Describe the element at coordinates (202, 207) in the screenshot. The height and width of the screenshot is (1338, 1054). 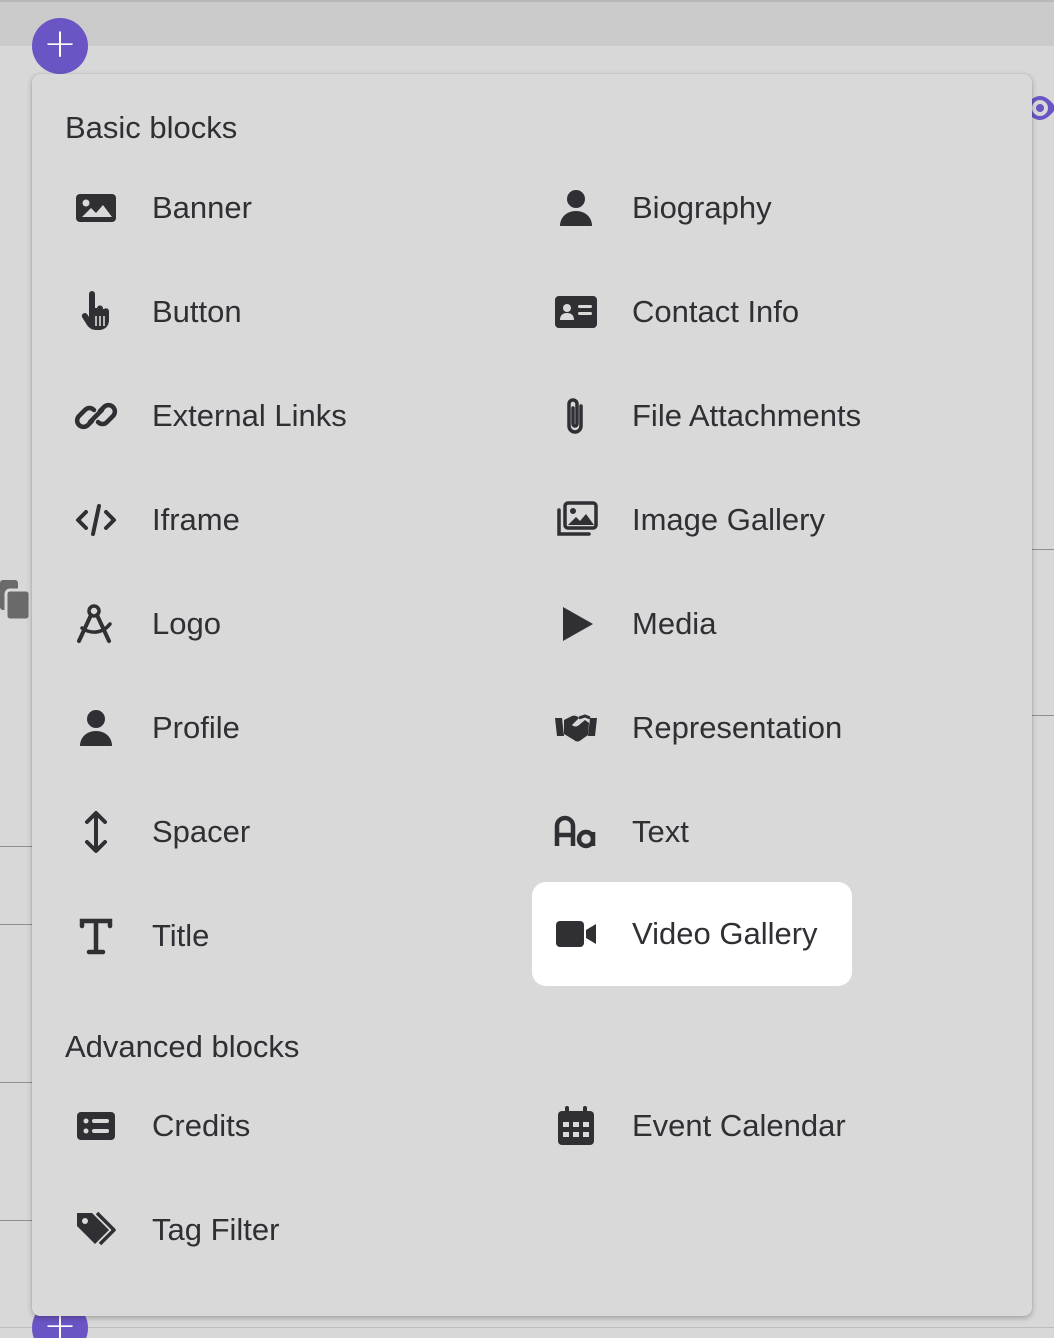
I see `block-option-label: Banner` at that location.